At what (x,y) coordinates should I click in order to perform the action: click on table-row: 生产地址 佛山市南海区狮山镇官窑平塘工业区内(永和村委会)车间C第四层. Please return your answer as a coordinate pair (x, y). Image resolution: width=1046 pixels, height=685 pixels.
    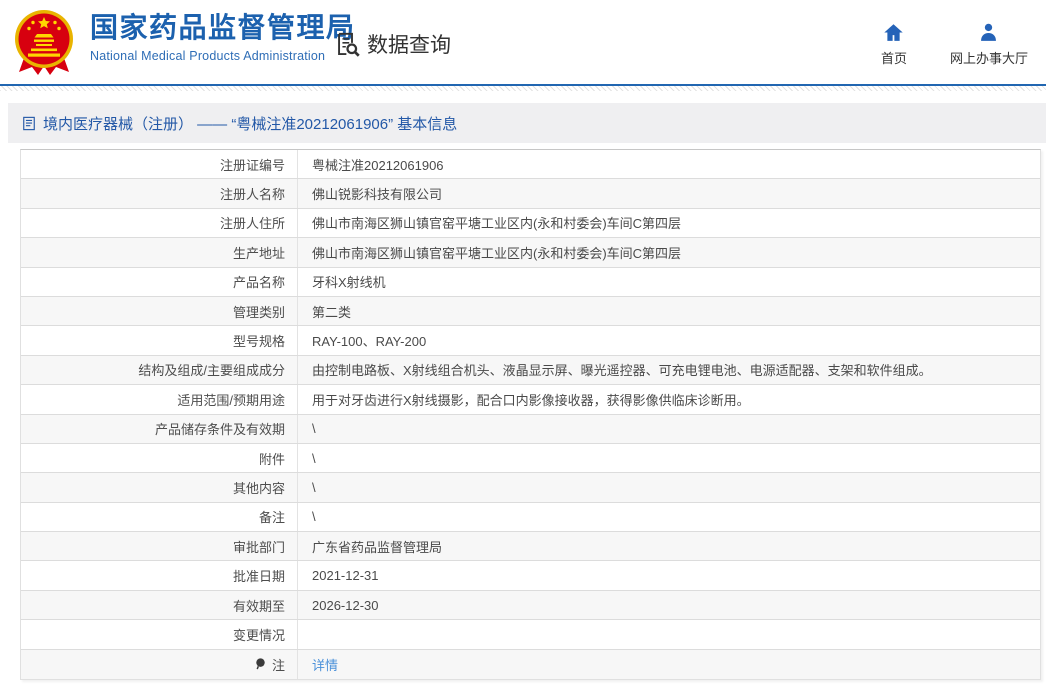
    Looking at the image, I should click on (530, 253).